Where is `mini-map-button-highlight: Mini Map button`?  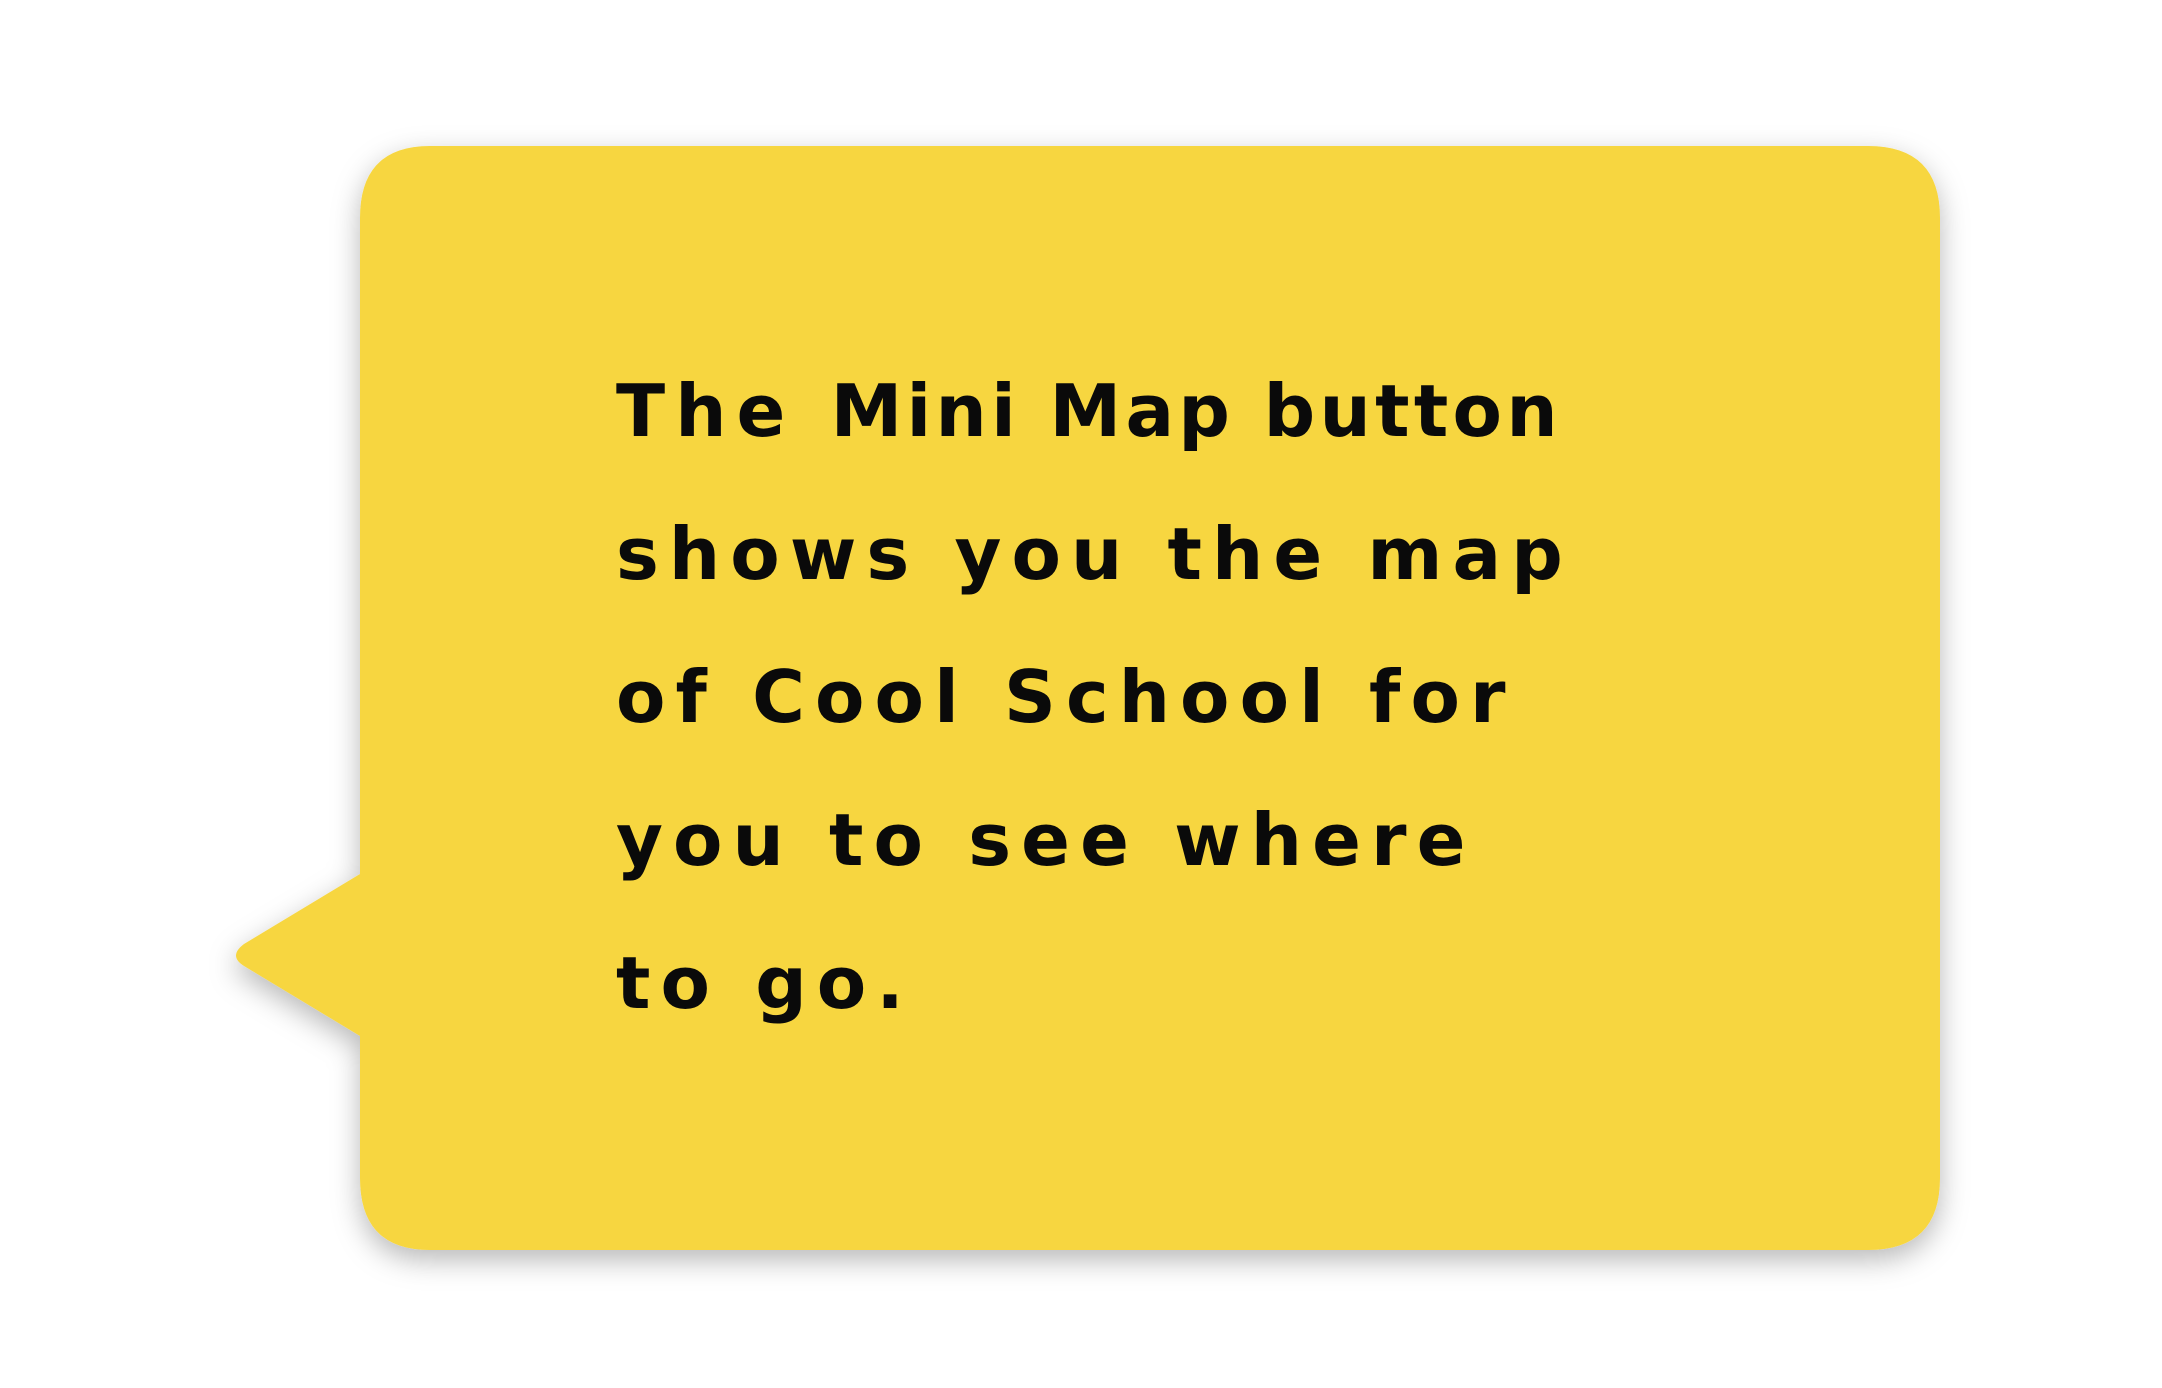
mini-map-button-highlight: Mini Map button is located at coordinates (1196, 411).